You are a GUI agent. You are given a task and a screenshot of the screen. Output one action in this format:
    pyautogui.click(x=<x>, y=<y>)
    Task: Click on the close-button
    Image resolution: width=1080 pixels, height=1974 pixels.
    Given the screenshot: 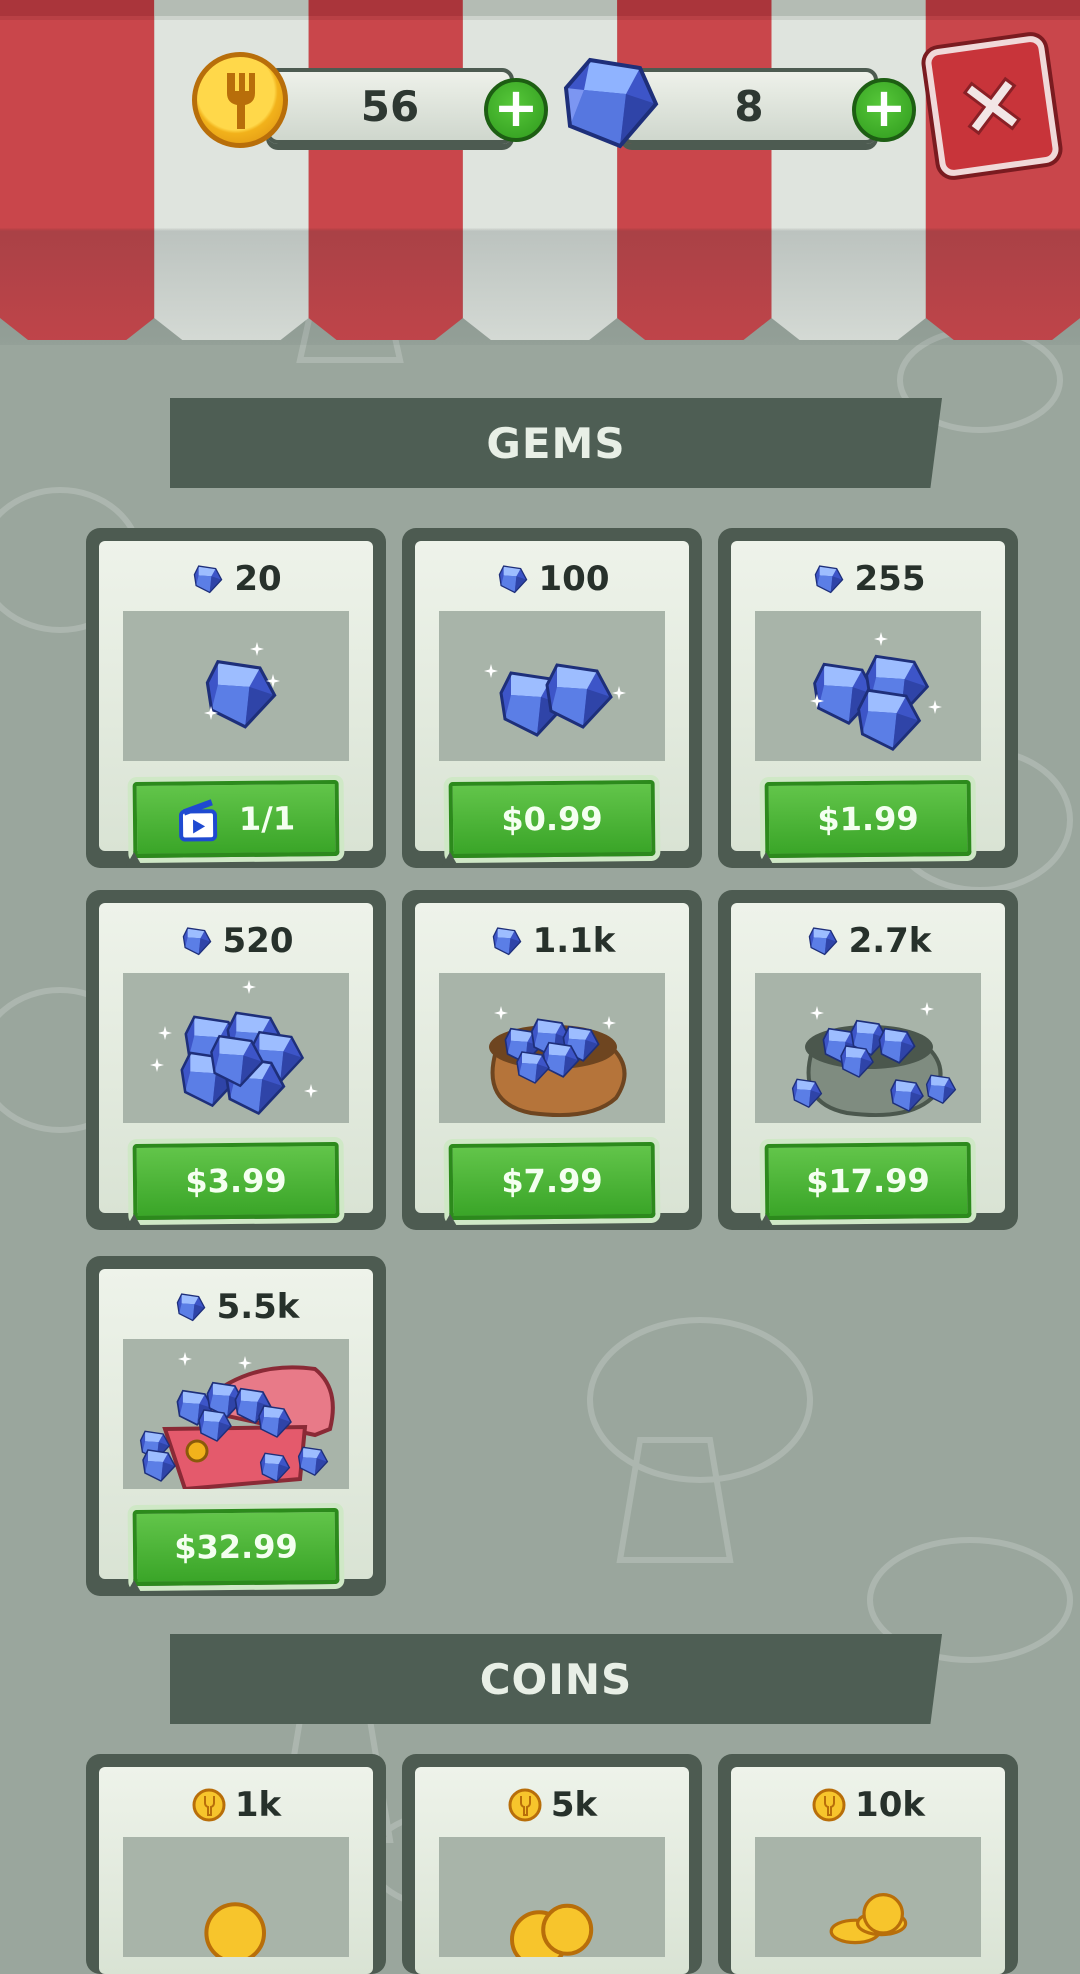 What is the action you would take?
    pyautogui.click(x=992, y=106)
    